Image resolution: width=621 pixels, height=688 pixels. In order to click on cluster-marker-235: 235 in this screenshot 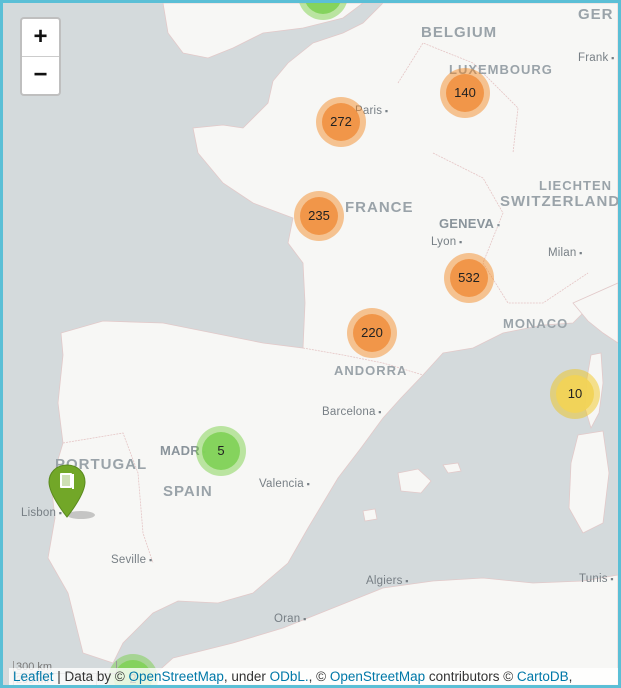, I will do `click(319, 216)`.